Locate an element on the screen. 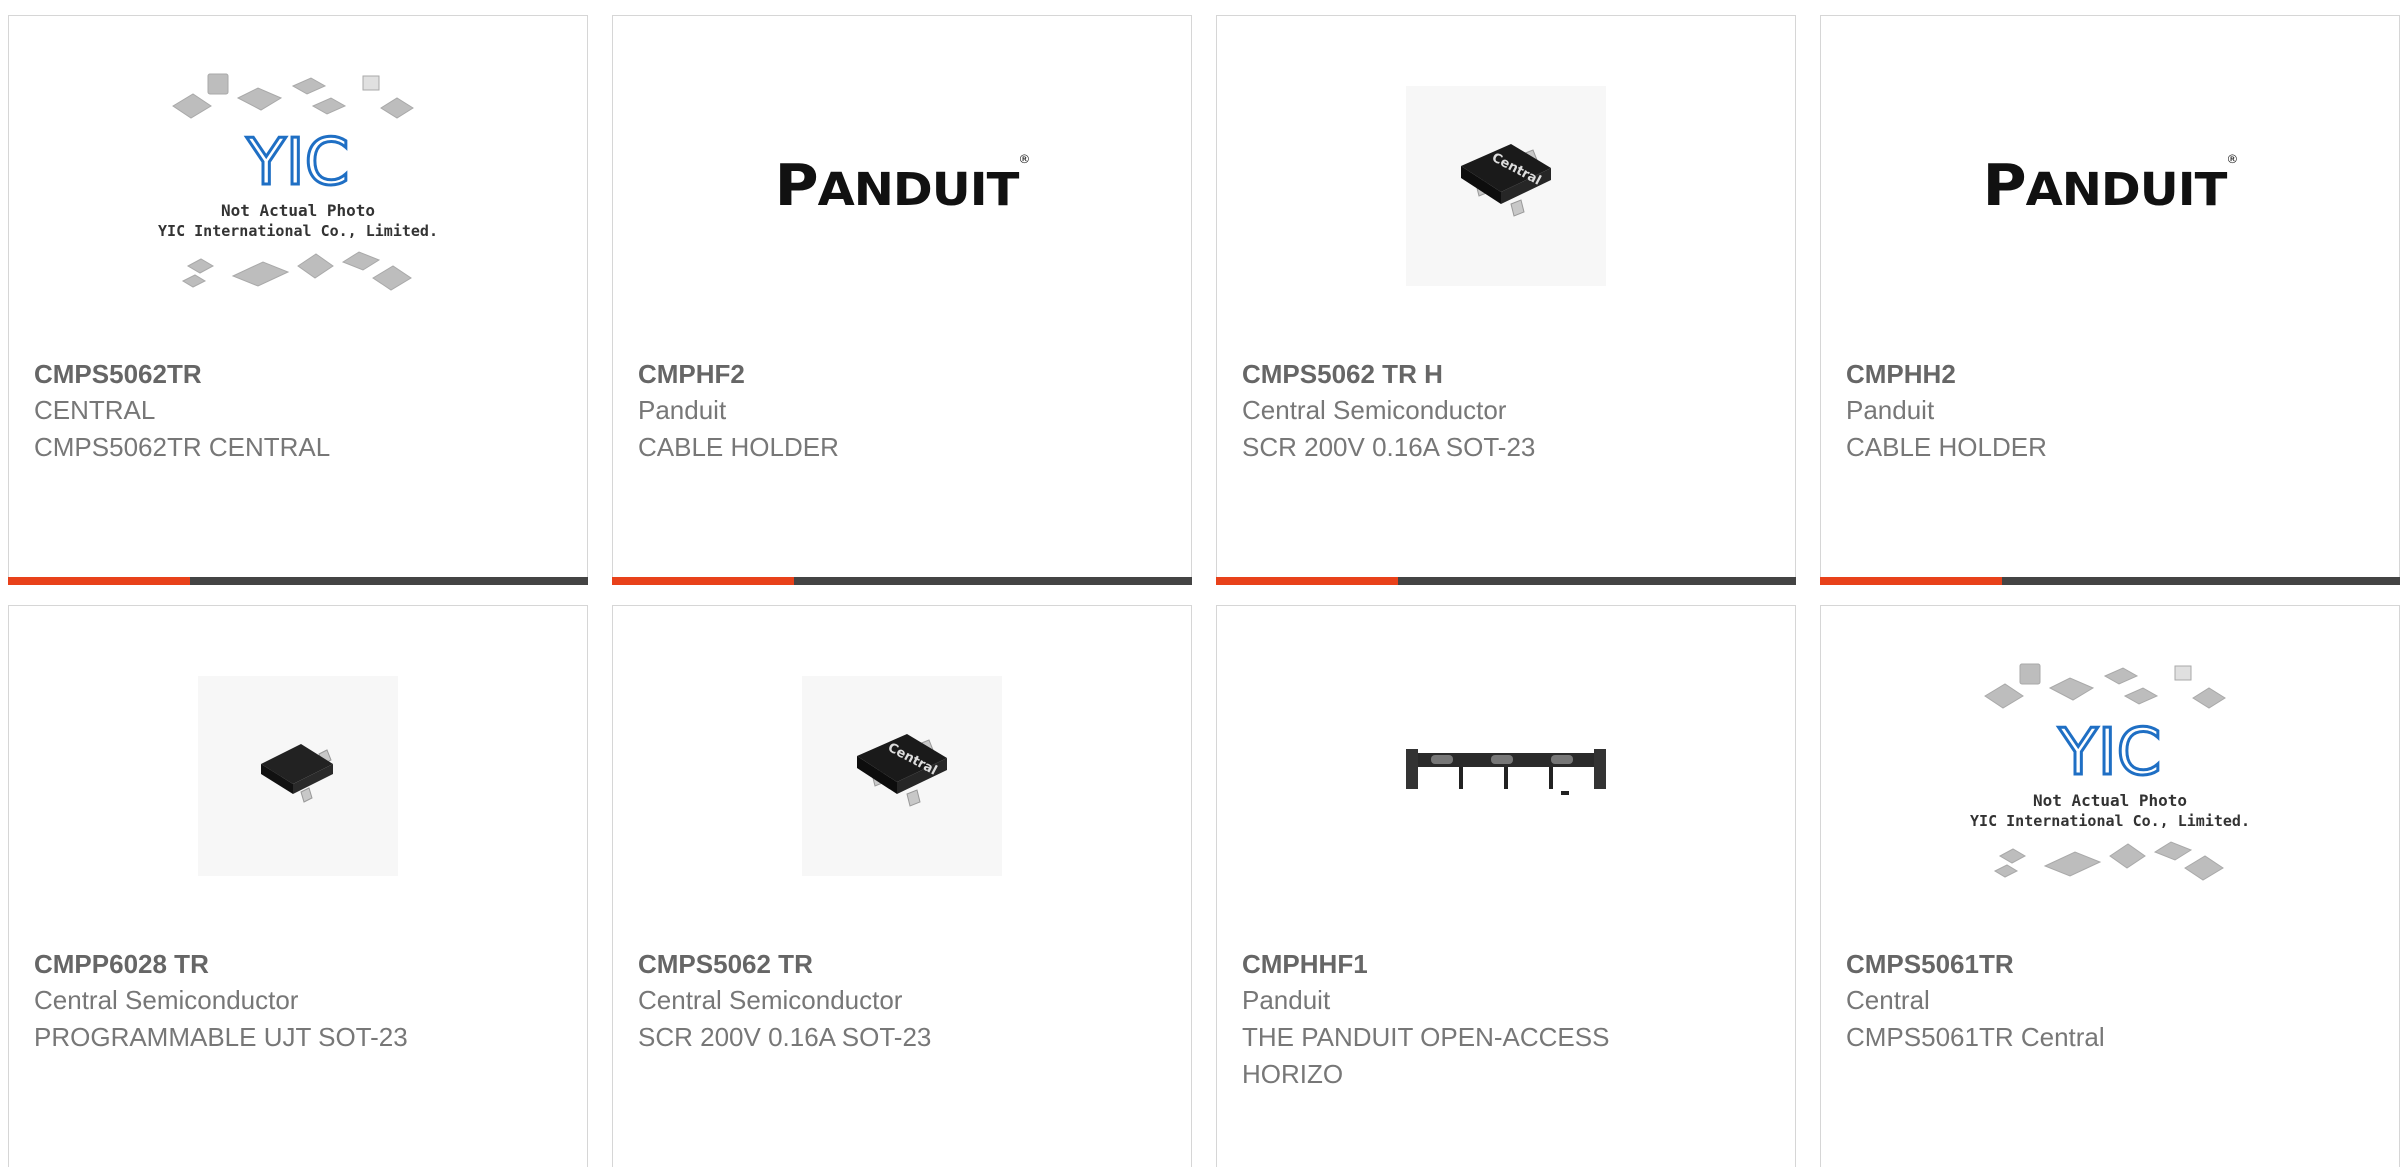  sot23-chip-photo is located at coordinates (298, 776).